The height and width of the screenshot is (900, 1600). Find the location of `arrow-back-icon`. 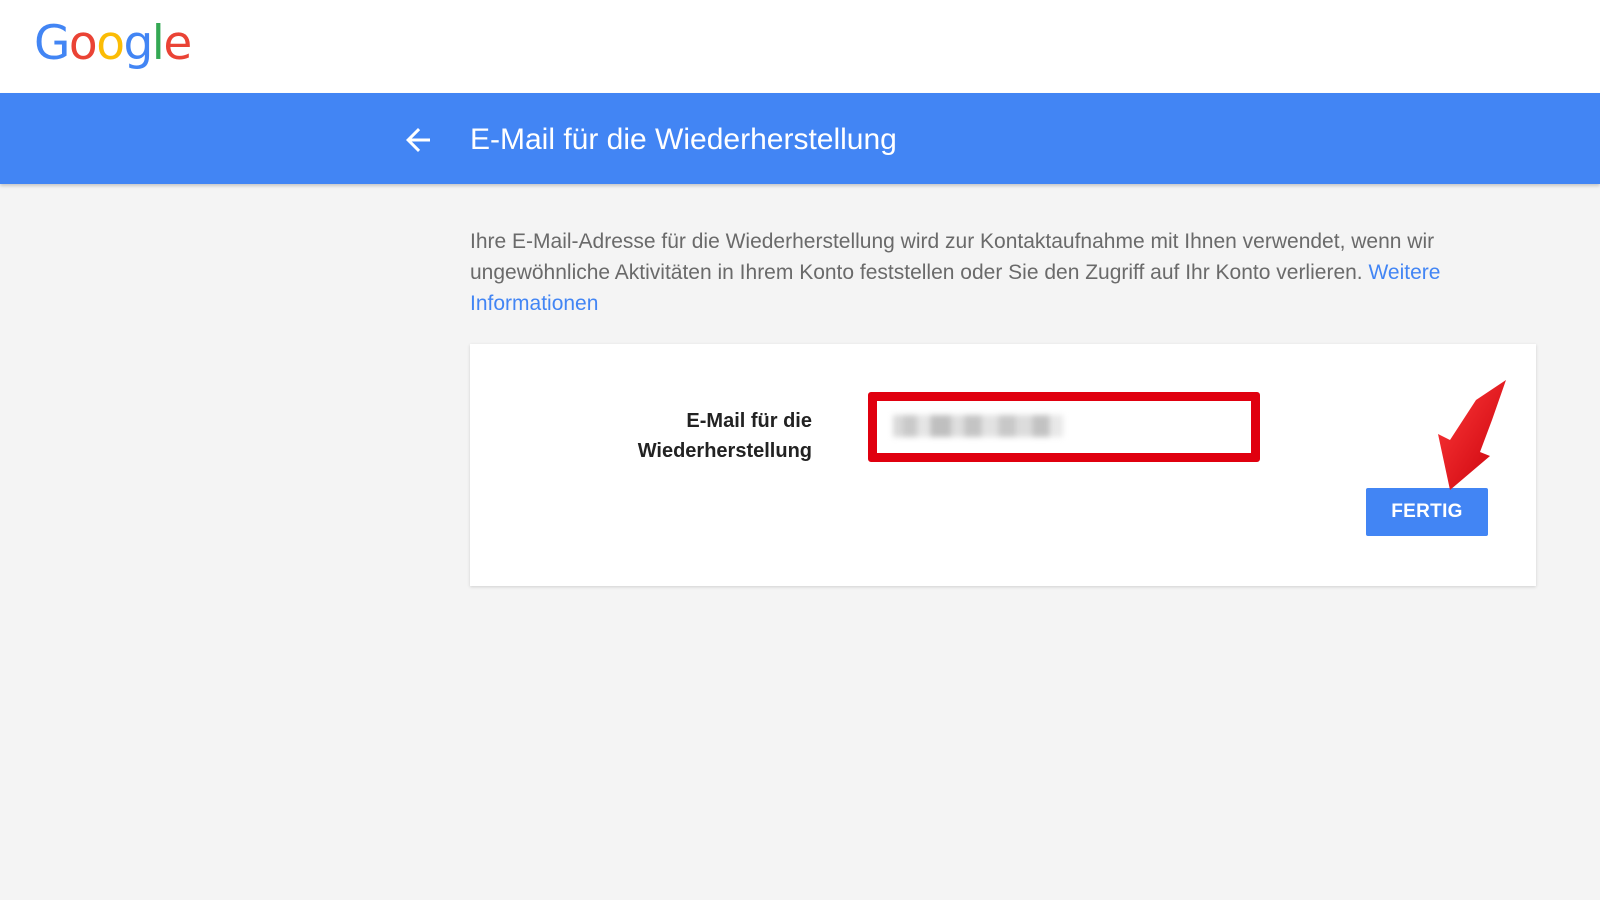

arrow-back-icon is located at coordinates (418, 140).